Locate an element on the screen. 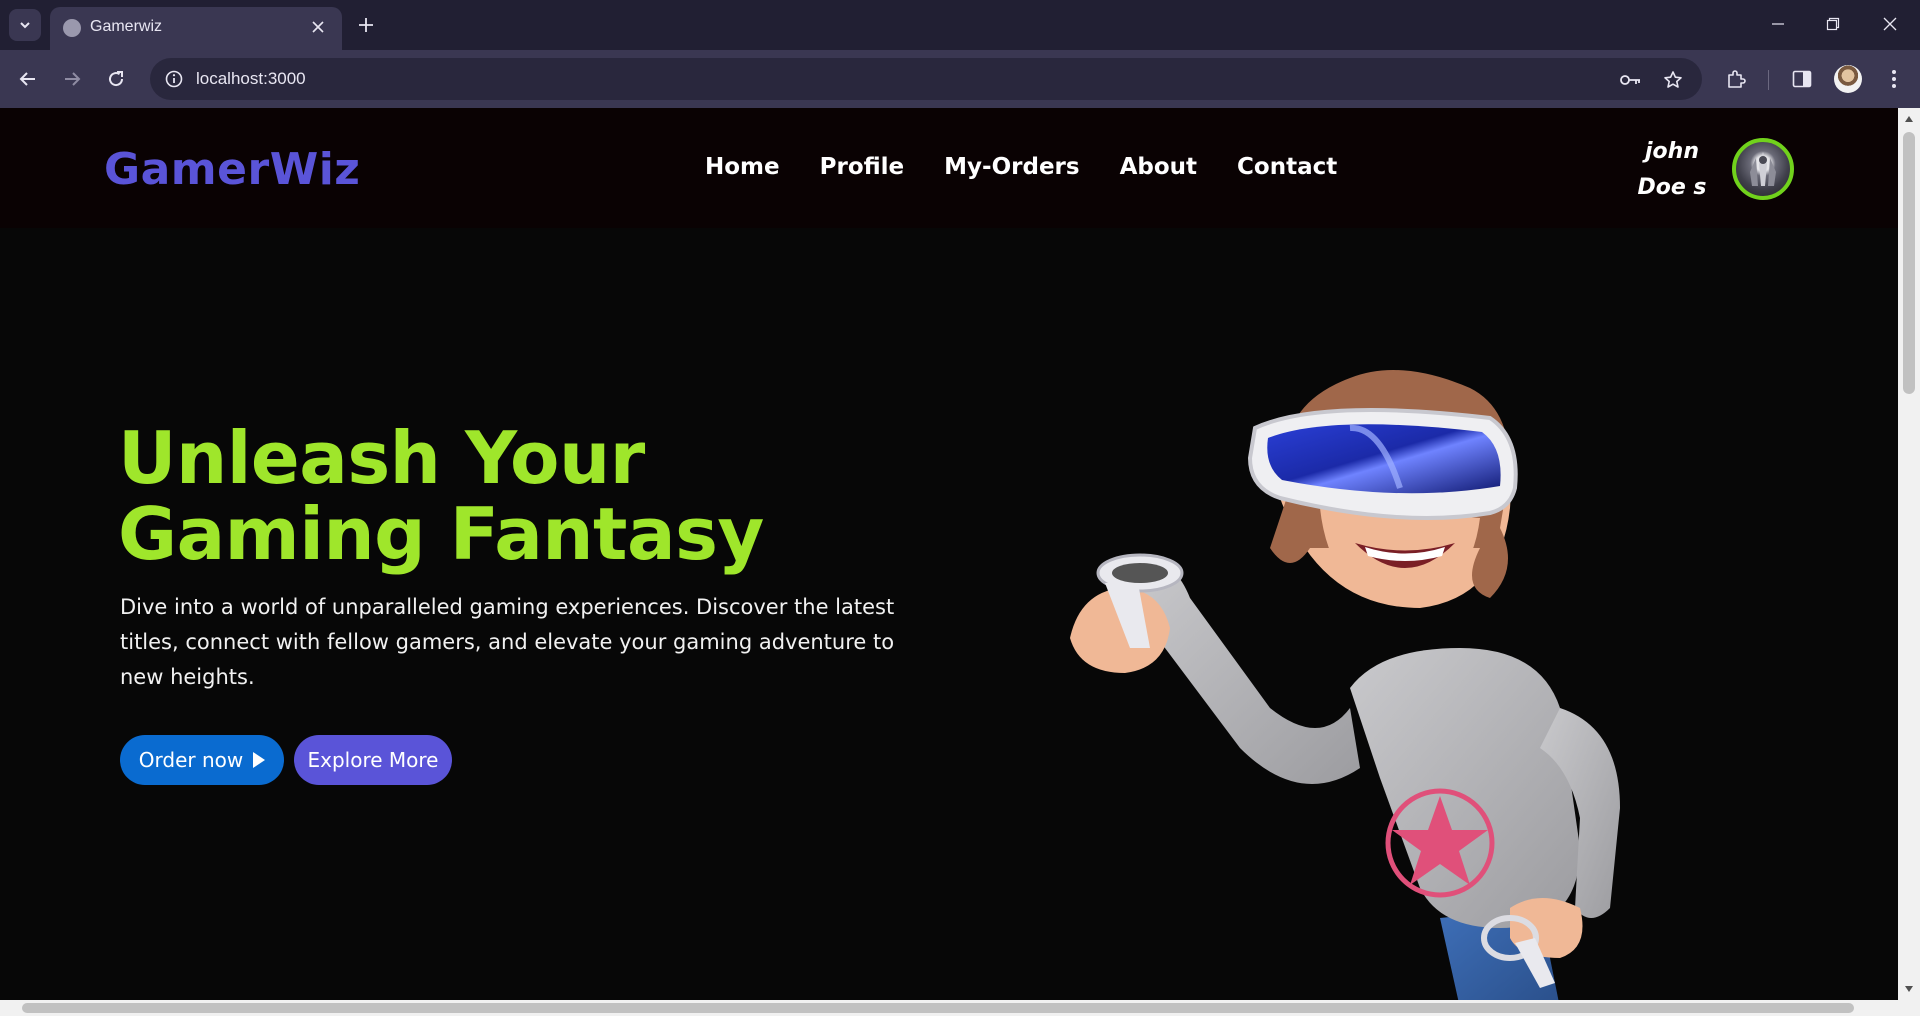  browser-tab: Gamerwiz is located at coordinates (196, 28).